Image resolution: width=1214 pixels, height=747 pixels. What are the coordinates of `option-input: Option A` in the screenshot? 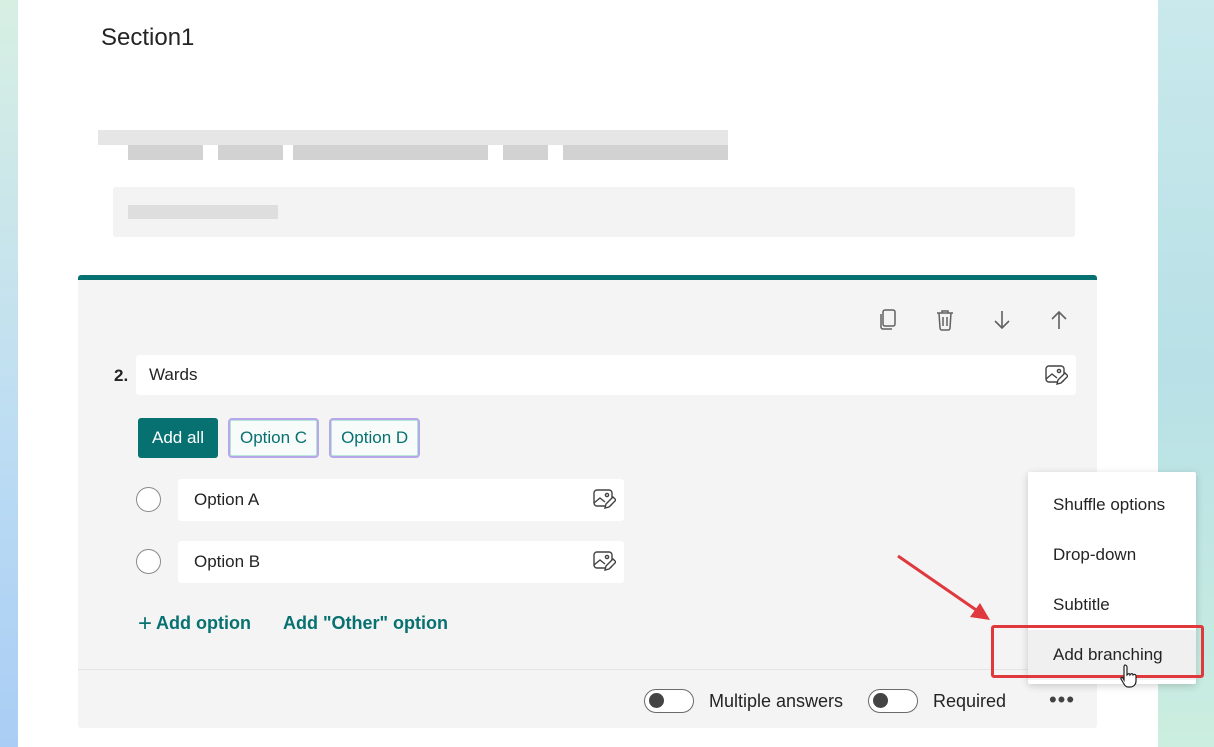 It's located at (401, 500).